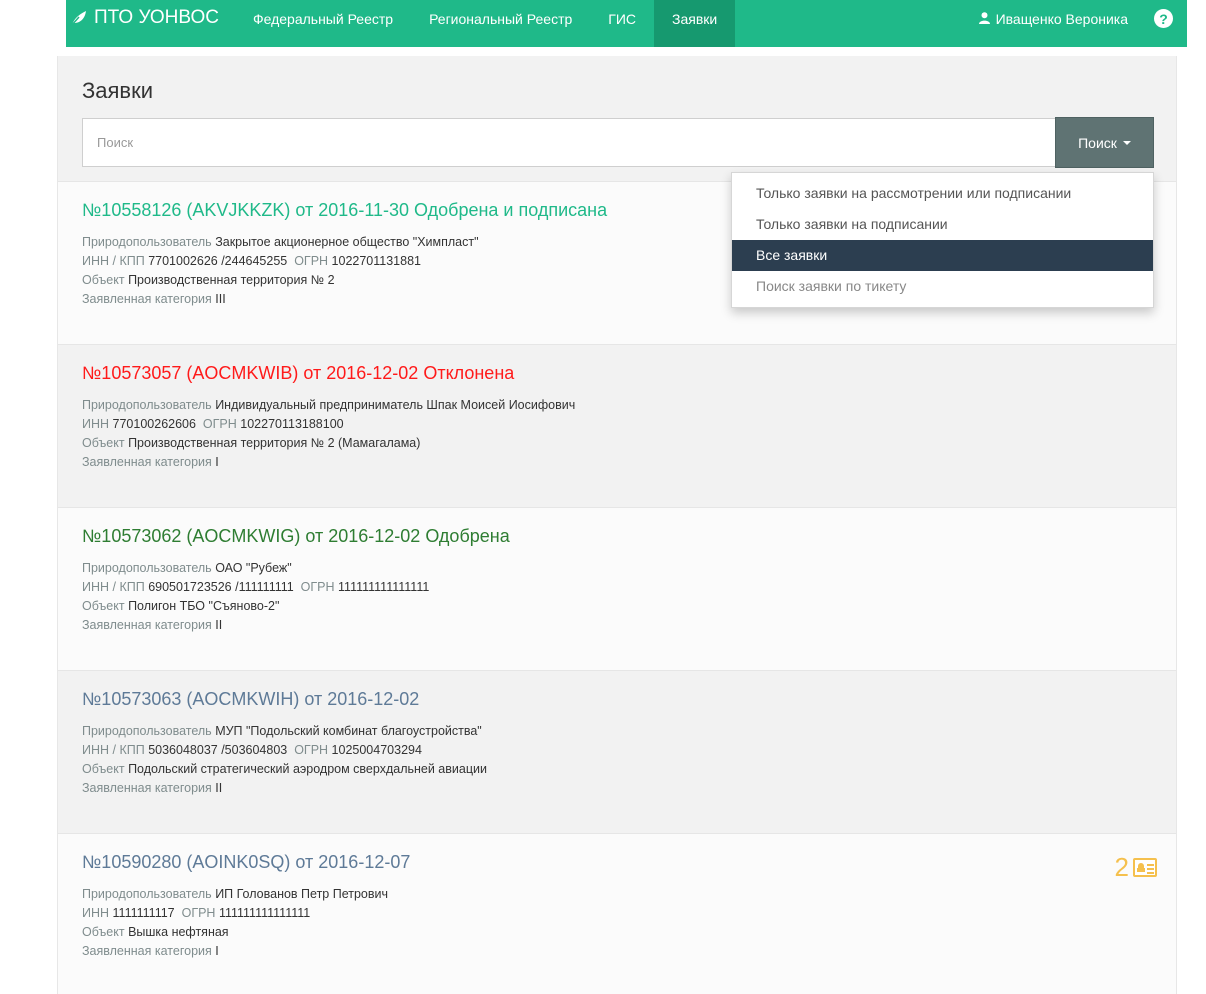 This screenshot has width=1206, height=994. What do you see at coordinates (617, 606) in the screenshot?
I see `object-line: Объект Полигон ТБО "Съяново-2"` at bounding box center [617, 606].